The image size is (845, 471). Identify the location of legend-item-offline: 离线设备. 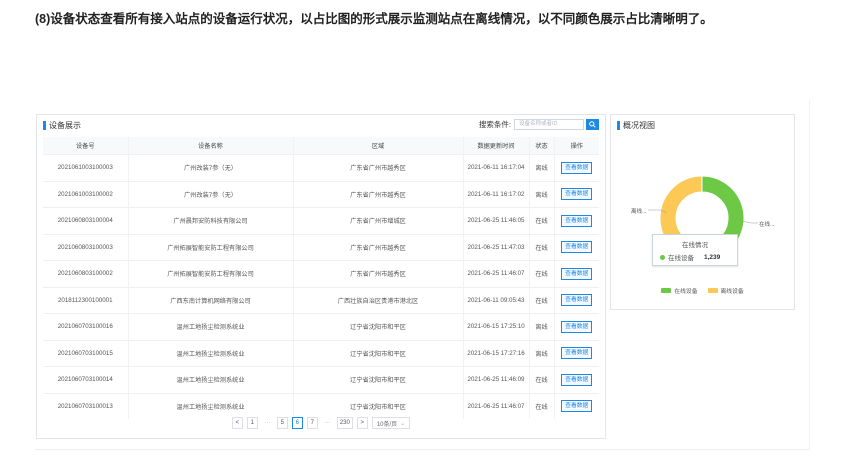
(725, 290).